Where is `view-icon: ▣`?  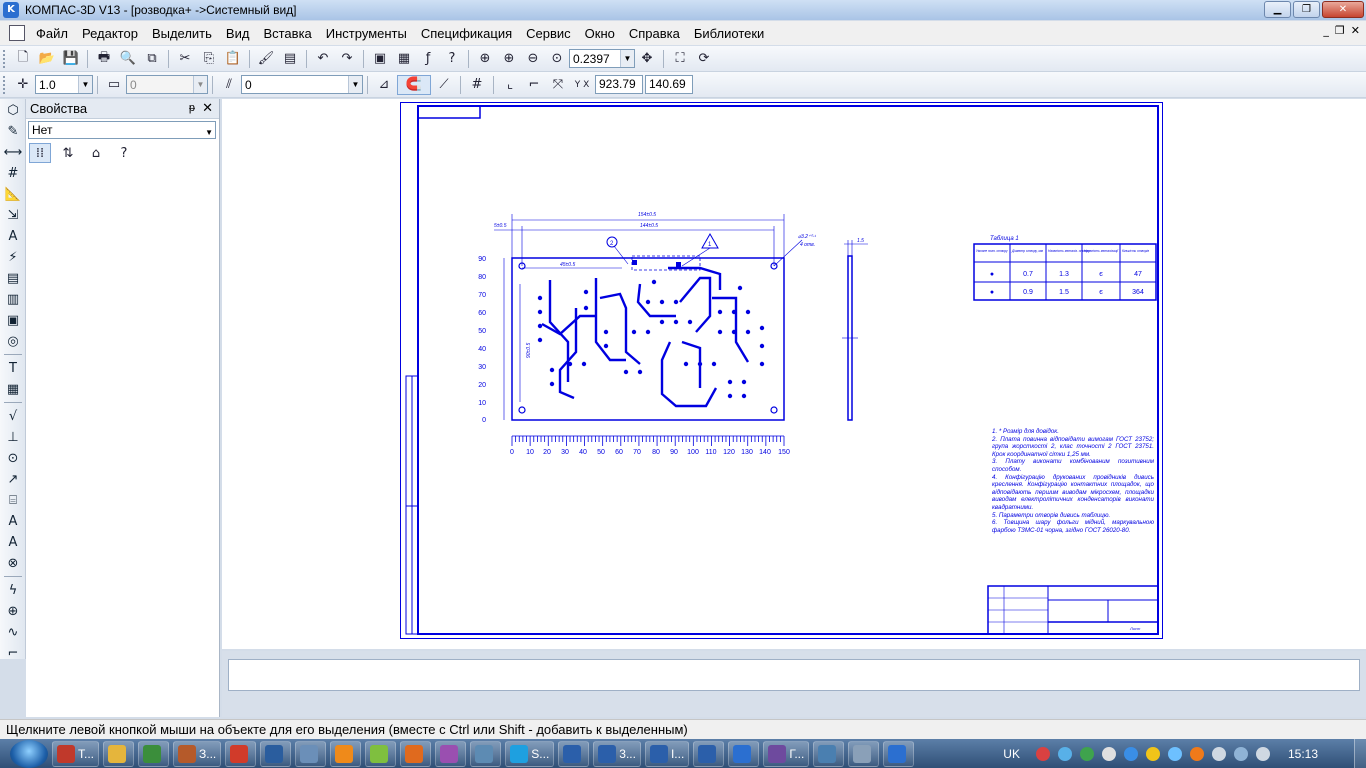
view-icon: ▣ is located at coordinates (13, 320).